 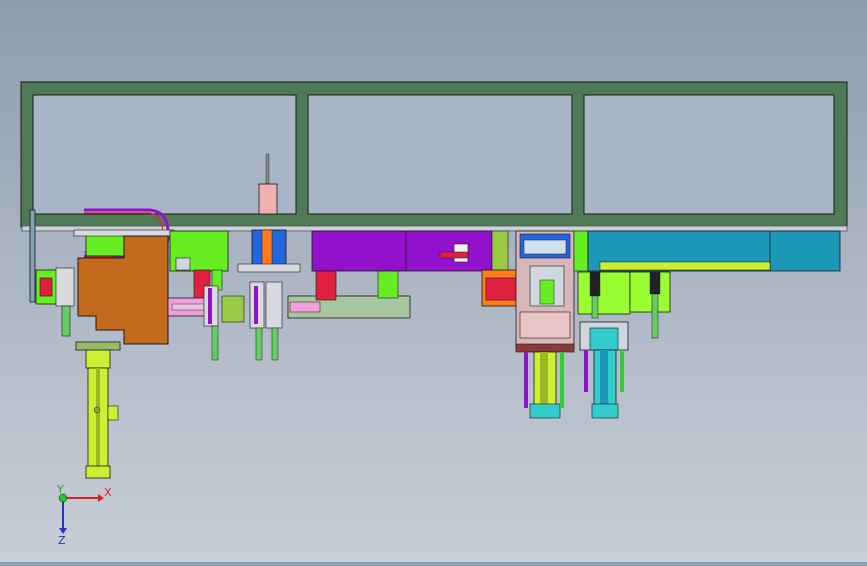 I want to click on triad-z-label: Z, so click(x=62, y=540).